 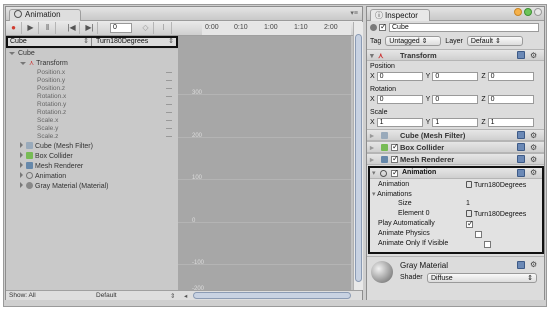 What do you see at coordinates (496, 214) in the screenshot?
I see `element-0-field: Turn180Degrees` at bounding box center [496, 214].